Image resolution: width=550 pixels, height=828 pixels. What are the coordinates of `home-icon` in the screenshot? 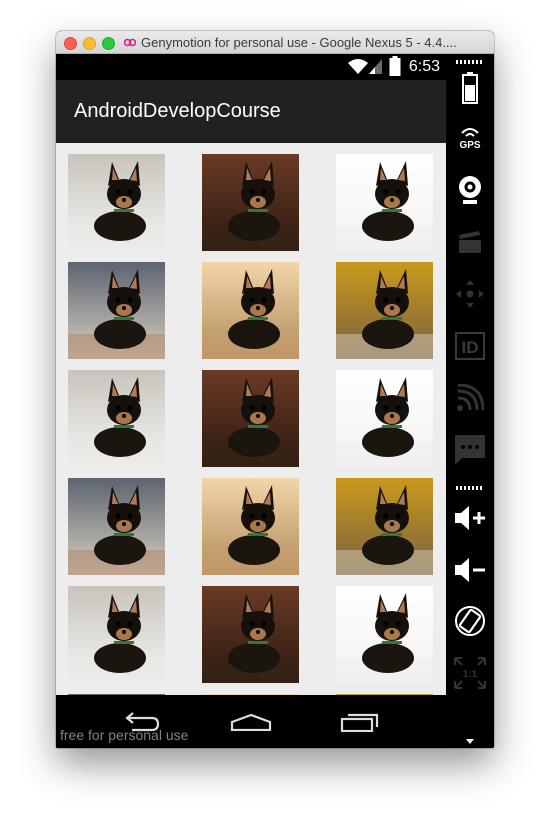 It's located at (251, 722).